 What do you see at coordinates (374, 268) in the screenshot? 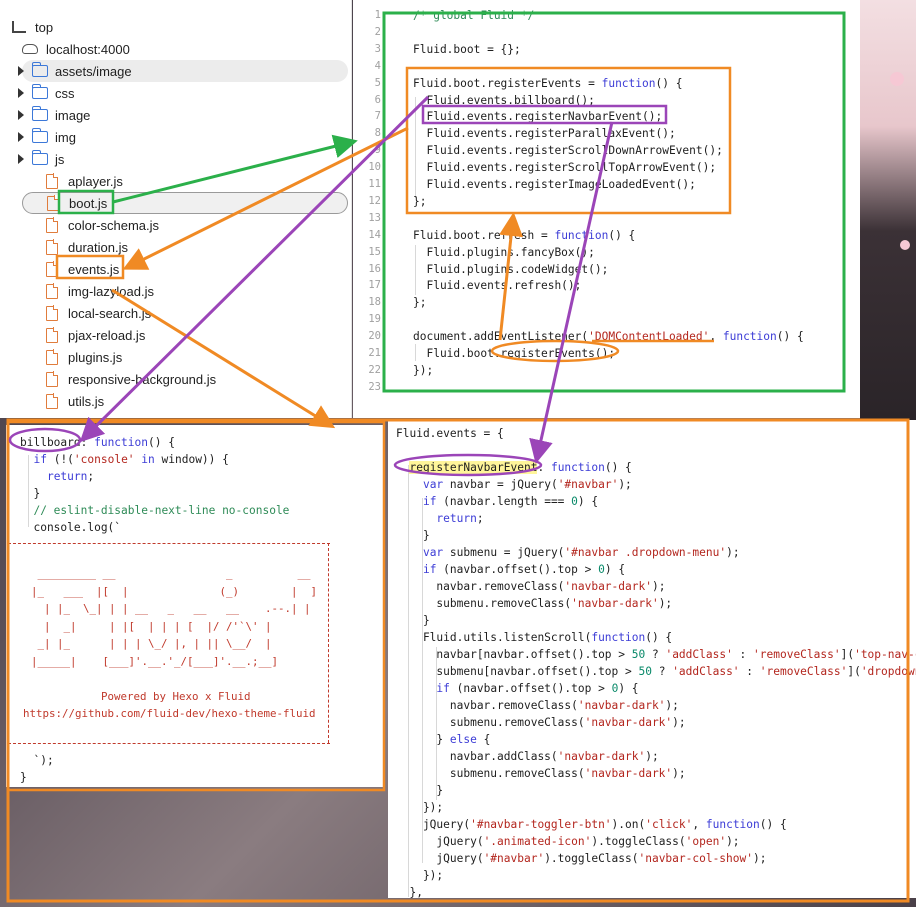
I see `line-number: 16` at bounding box center [374, 268].